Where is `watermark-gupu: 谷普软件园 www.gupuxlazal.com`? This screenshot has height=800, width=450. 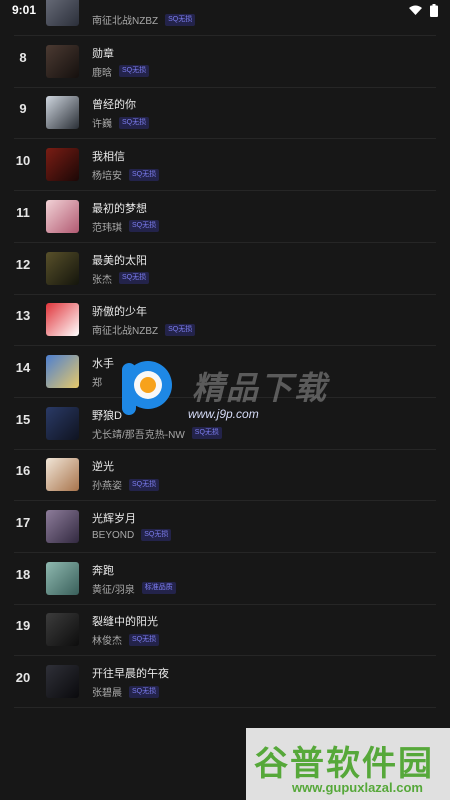 watermark-gupu: 谷普软件园 www.gupuxlazal.com is located at coordinates (348, 764).